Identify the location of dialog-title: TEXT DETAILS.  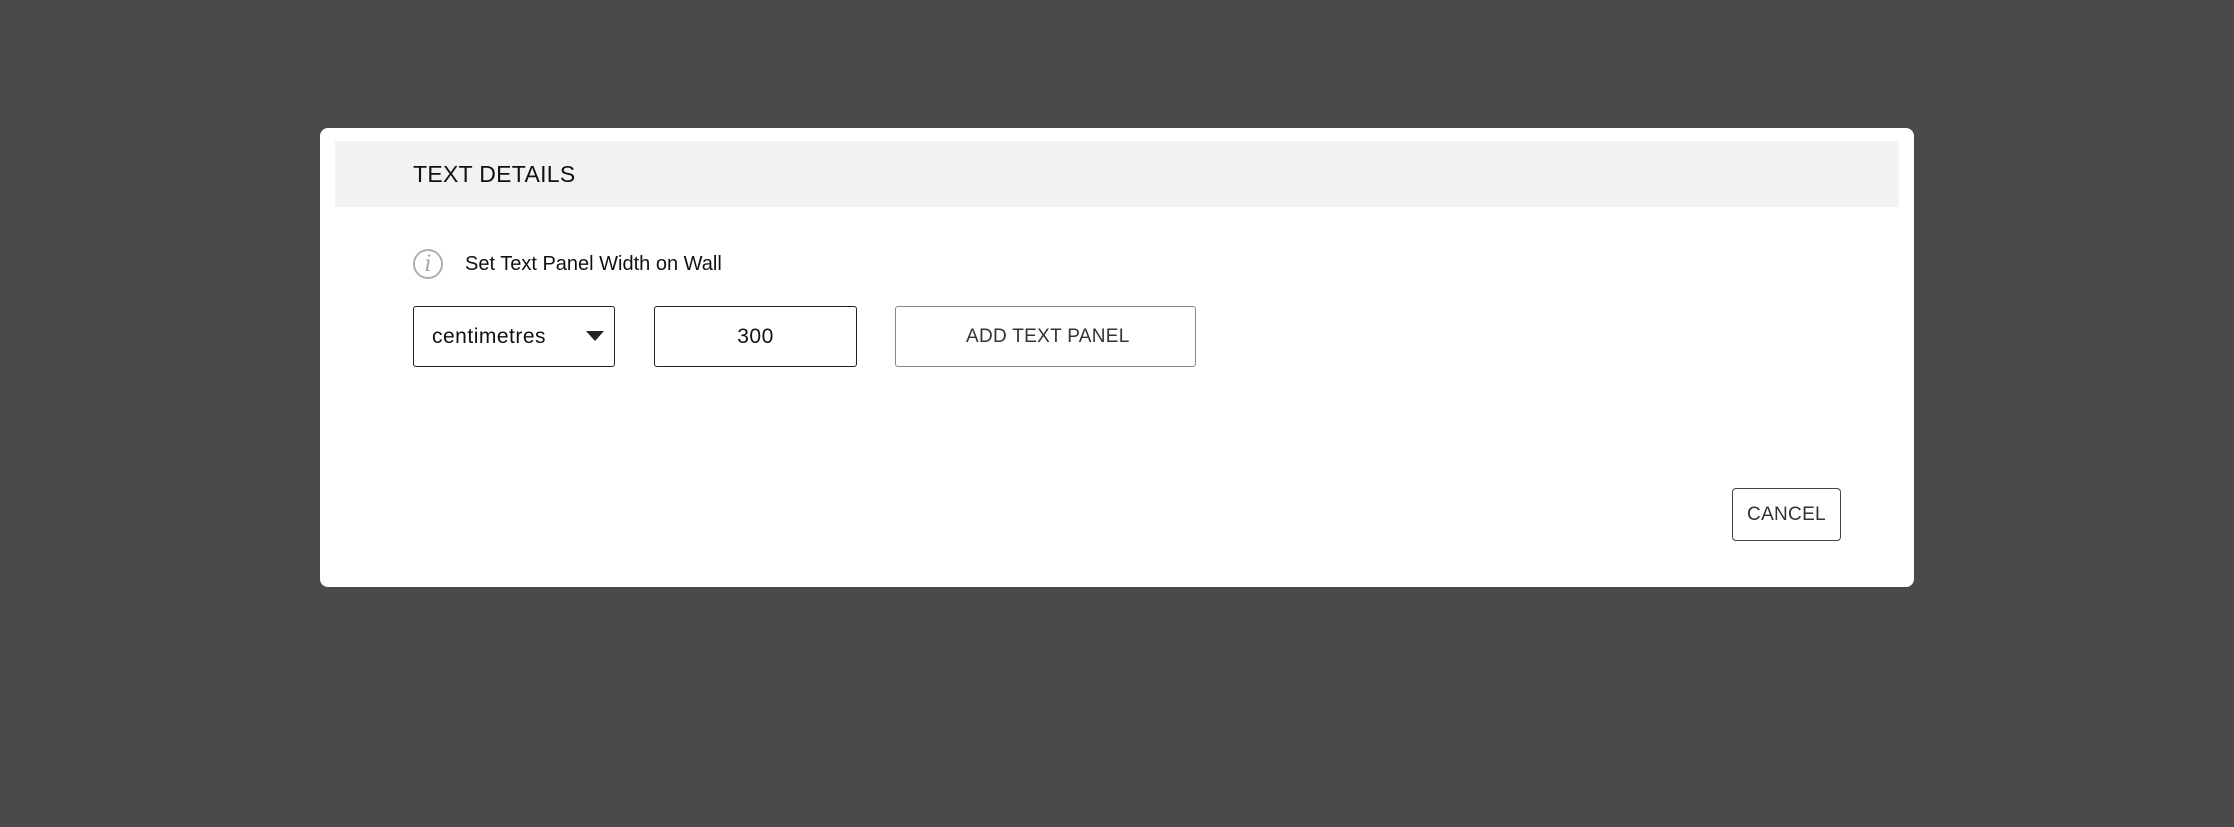
(494, 174).